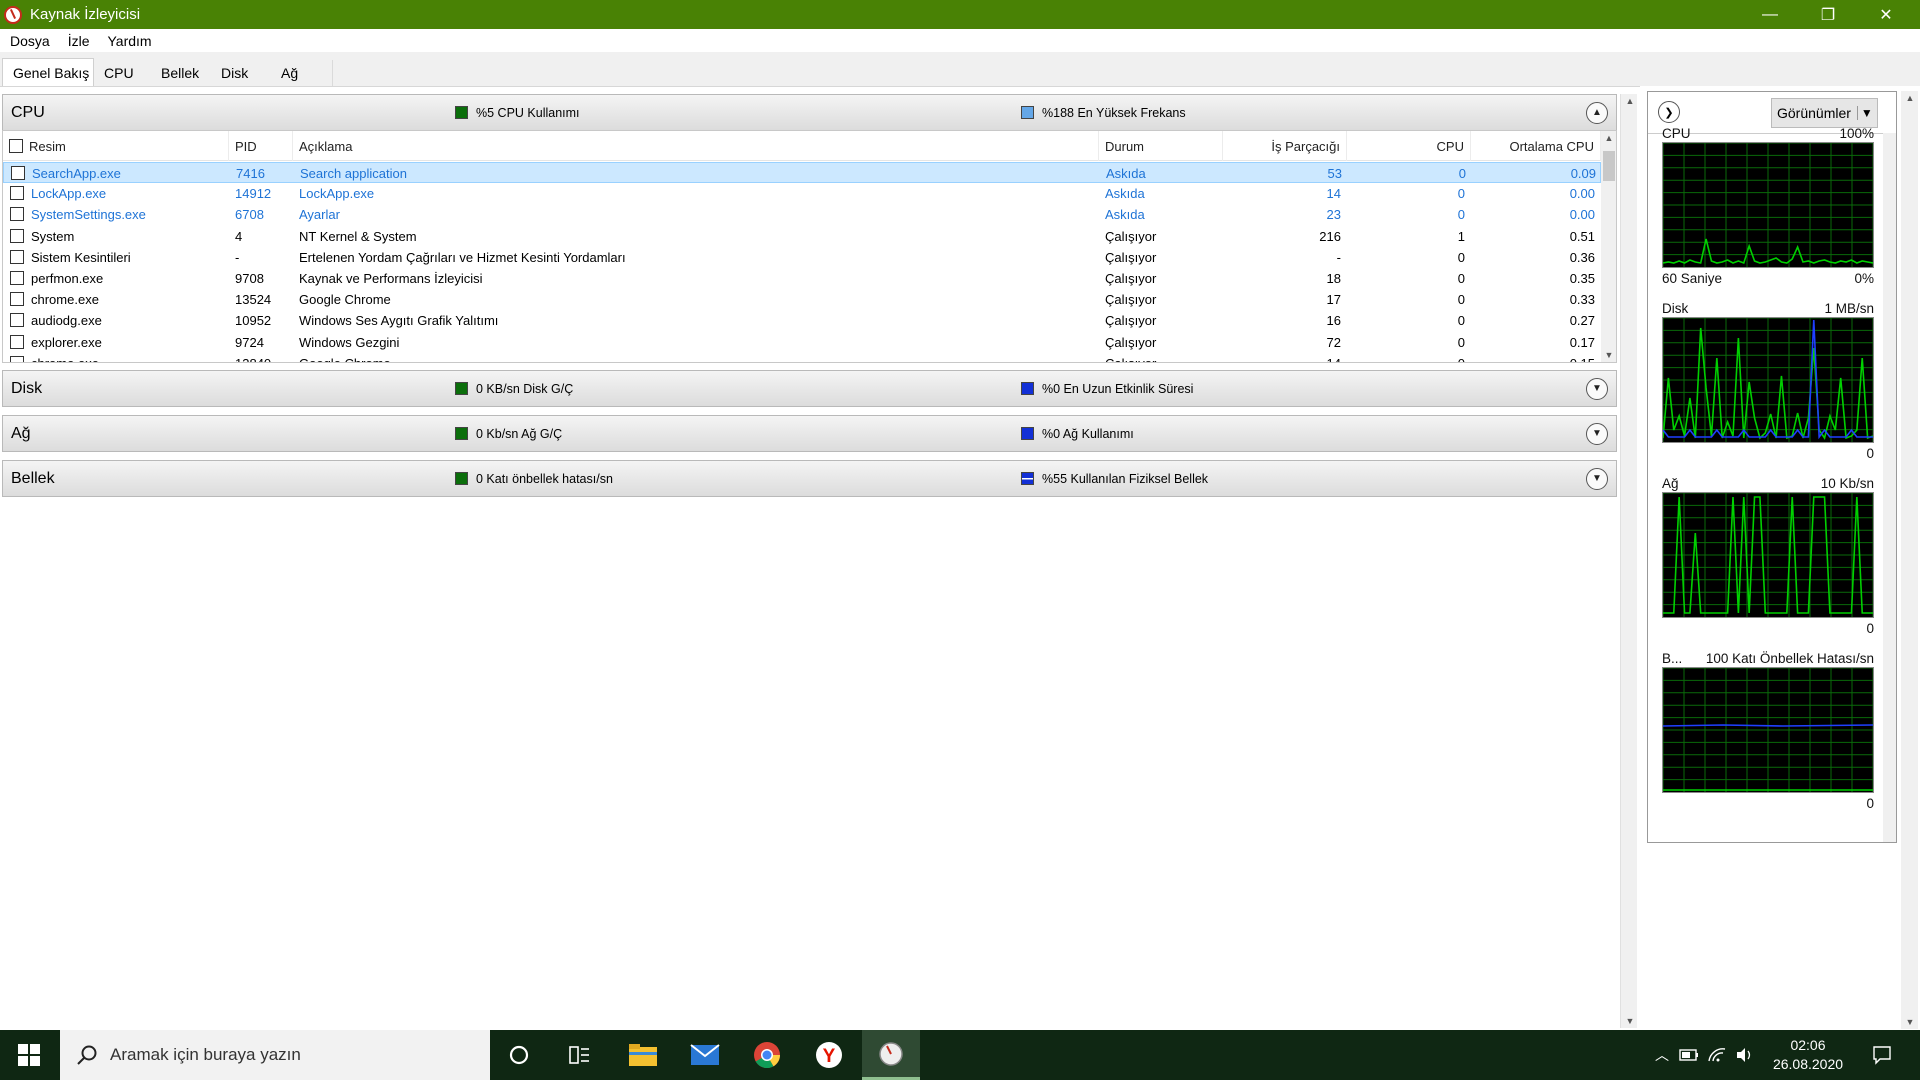  What do you see at coordinates (891, 1055) in the screenshot?
I see `resource-monitor-taskbar-icon` at bounding box center [891, 1055].